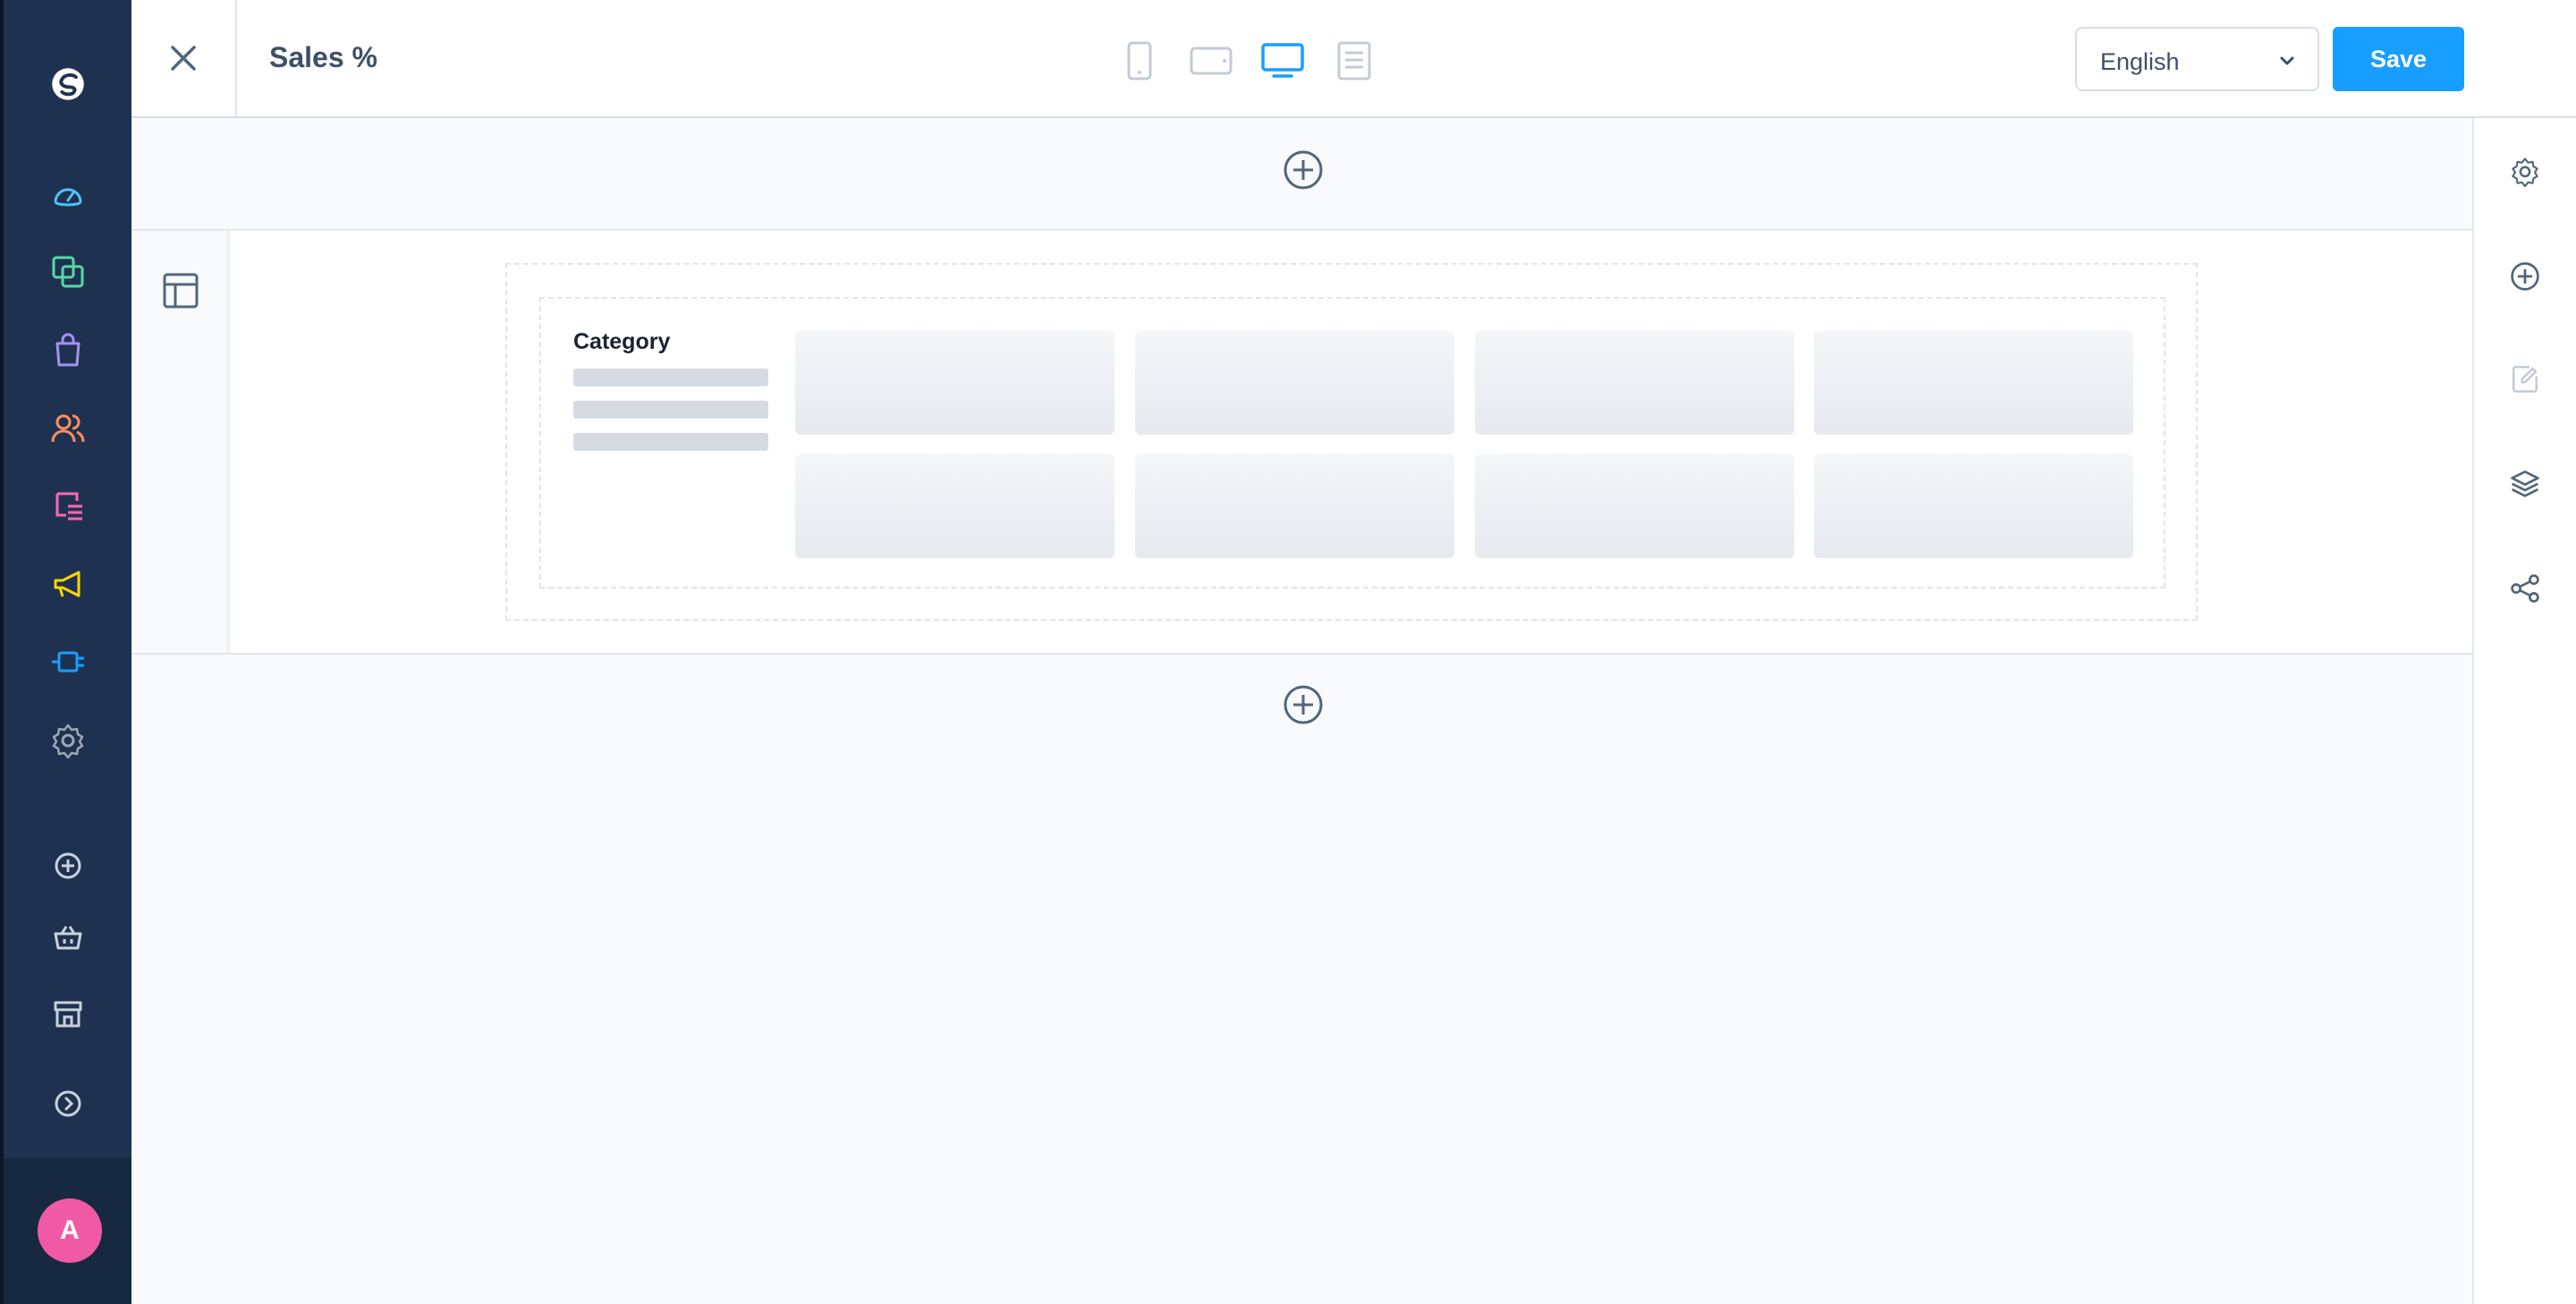  Describe the element at coordinates (70, 1231) in the screenshot. I see `avatar: A` at that location.